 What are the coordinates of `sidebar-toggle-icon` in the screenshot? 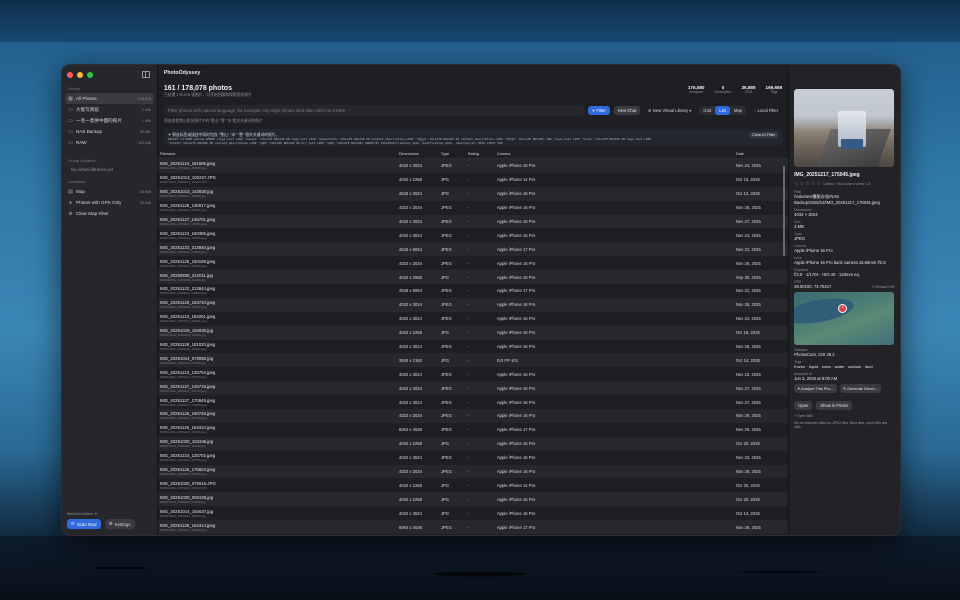 It's located at (145, 74).